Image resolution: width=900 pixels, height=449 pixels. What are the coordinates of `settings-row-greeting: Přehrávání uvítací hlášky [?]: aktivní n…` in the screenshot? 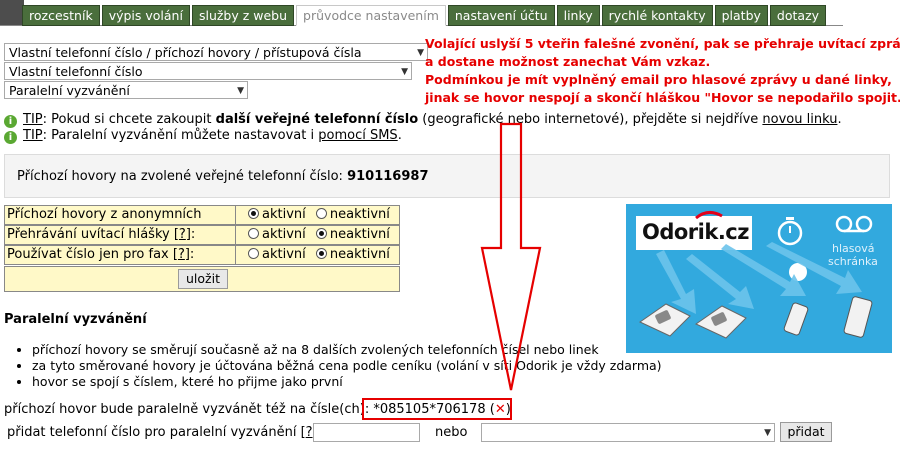 It's located at (202, 235).